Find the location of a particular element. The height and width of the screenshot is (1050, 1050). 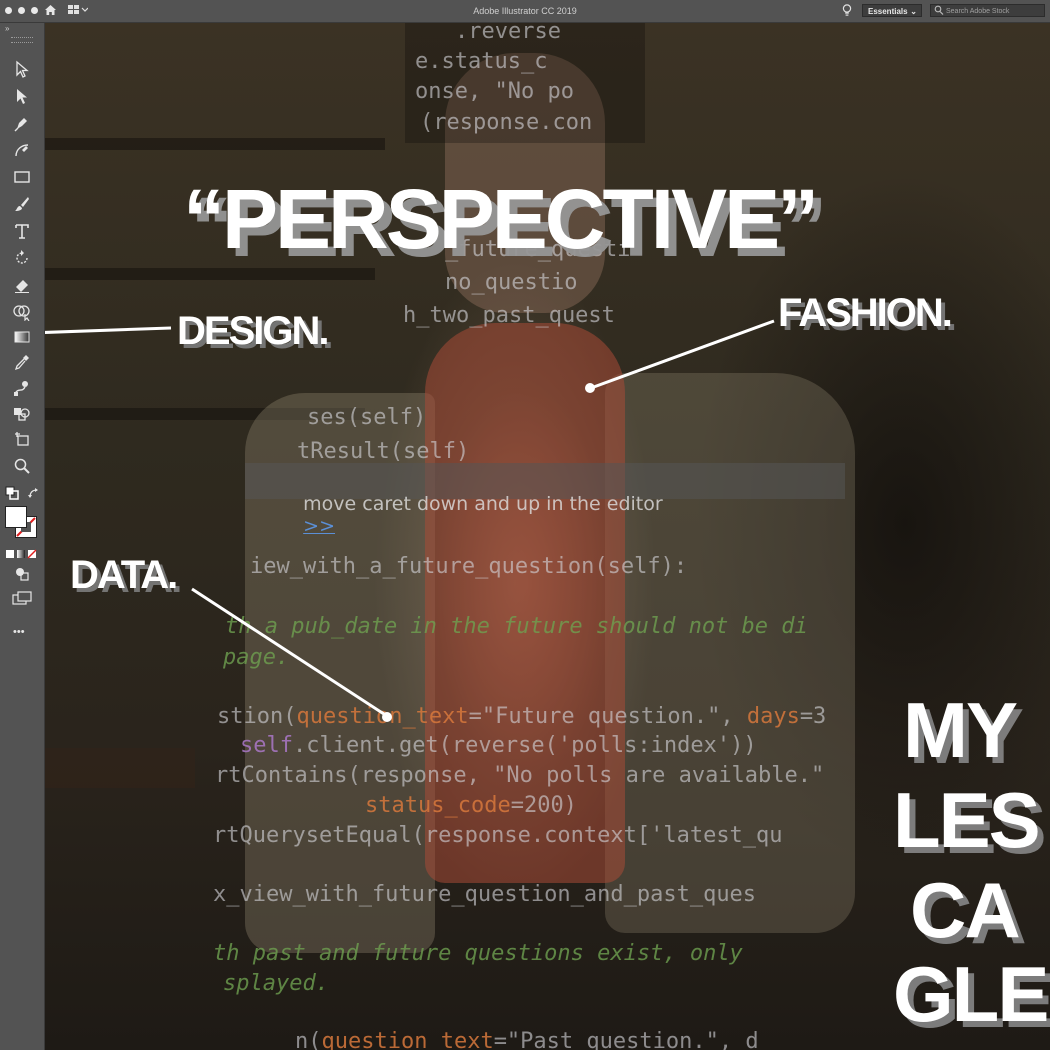

adobe-stock-search: Search Adobe Stock is located at coordinates (987, 10).